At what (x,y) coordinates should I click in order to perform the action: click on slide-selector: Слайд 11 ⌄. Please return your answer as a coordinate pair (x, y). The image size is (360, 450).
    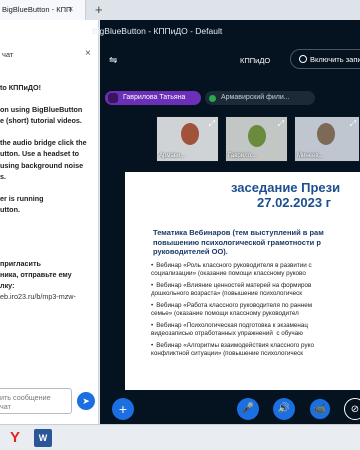
    Looking at the image, I should click on (316, 376).